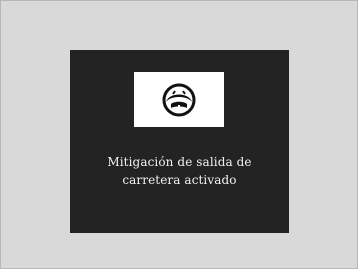  Describe the element at coordinates (179, 162) in the screenshot. I see `message-line-1: Mitigación de salida de` at that location.